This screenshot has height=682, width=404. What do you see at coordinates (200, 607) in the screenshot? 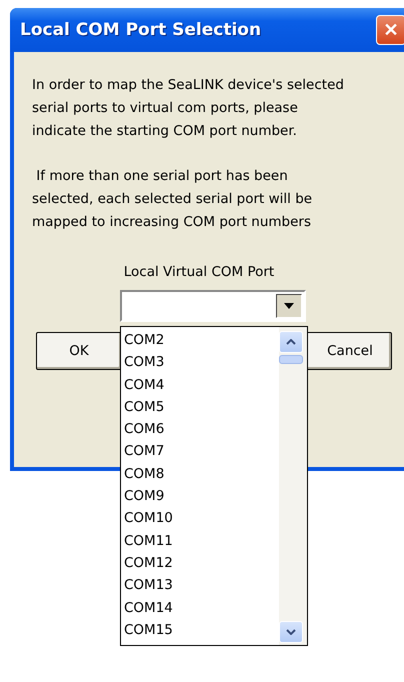
I see `dropdown-option: COM14` at bounding box center [200, 607].